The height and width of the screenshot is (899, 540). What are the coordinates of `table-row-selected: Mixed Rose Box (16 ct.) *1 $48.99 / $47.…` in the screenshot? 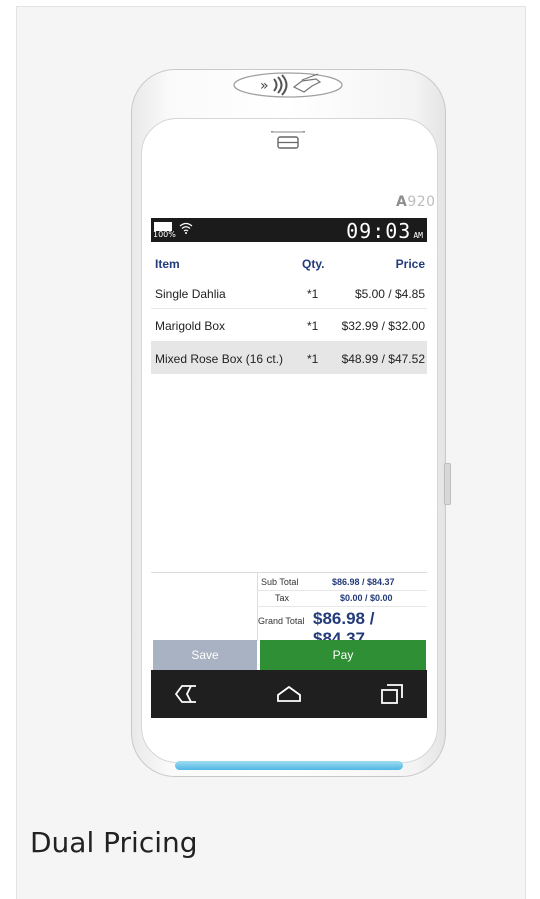 It's located at (289, 357).